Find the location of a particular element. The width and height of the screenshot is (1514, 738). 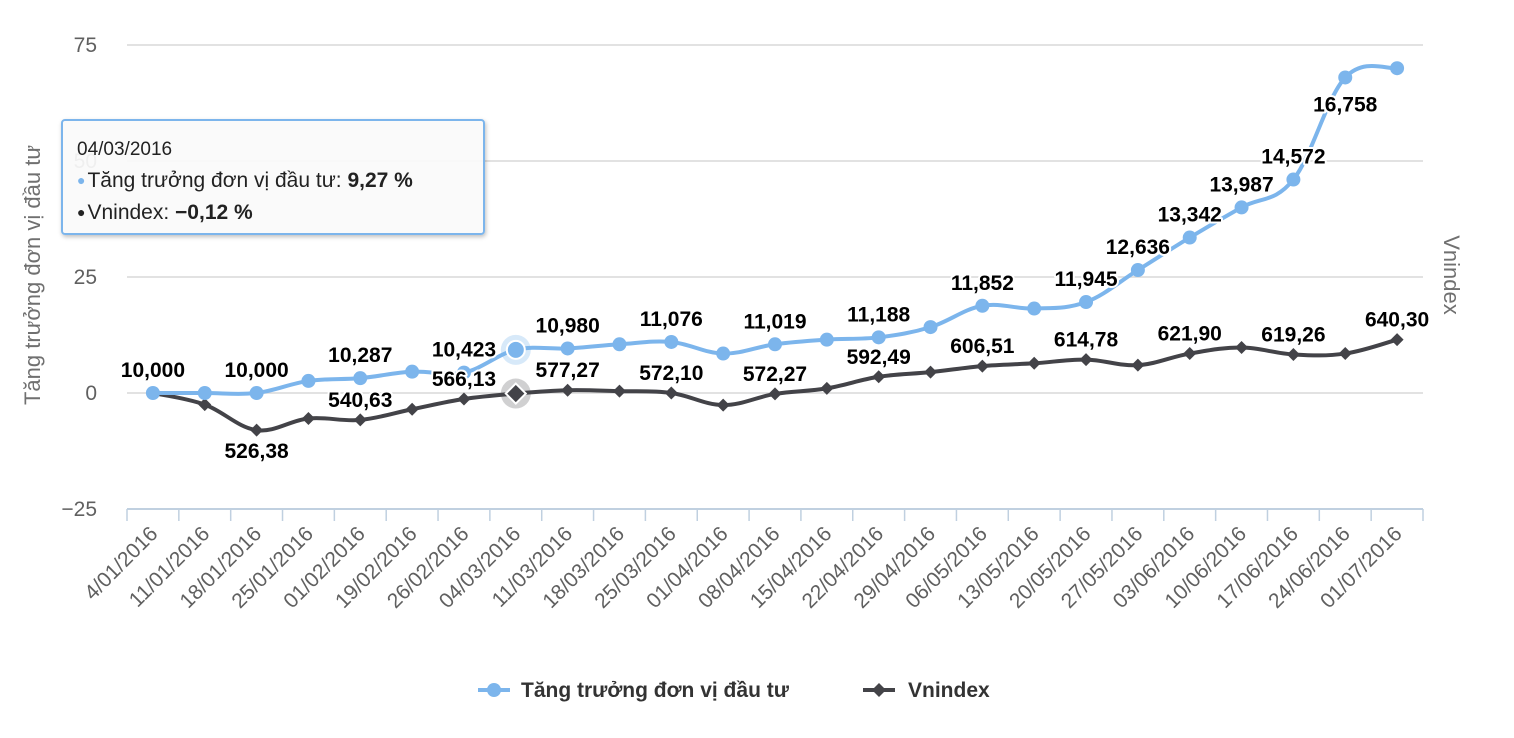

growth-data-label: 11,019 is located at coordinates (774, 321).